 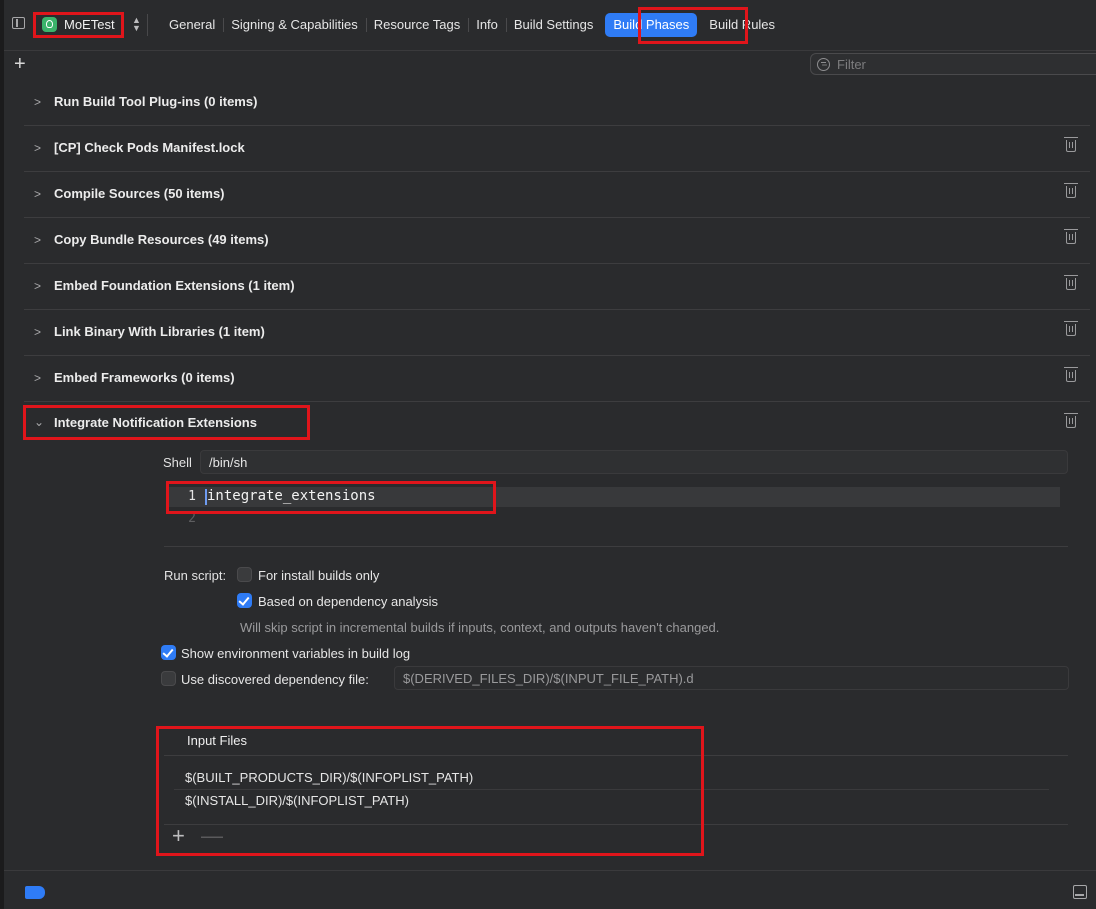 I want to click on build-phase-row-expanded: ⌄ Integrate Notification Extensions, so click(x=557, y=424).